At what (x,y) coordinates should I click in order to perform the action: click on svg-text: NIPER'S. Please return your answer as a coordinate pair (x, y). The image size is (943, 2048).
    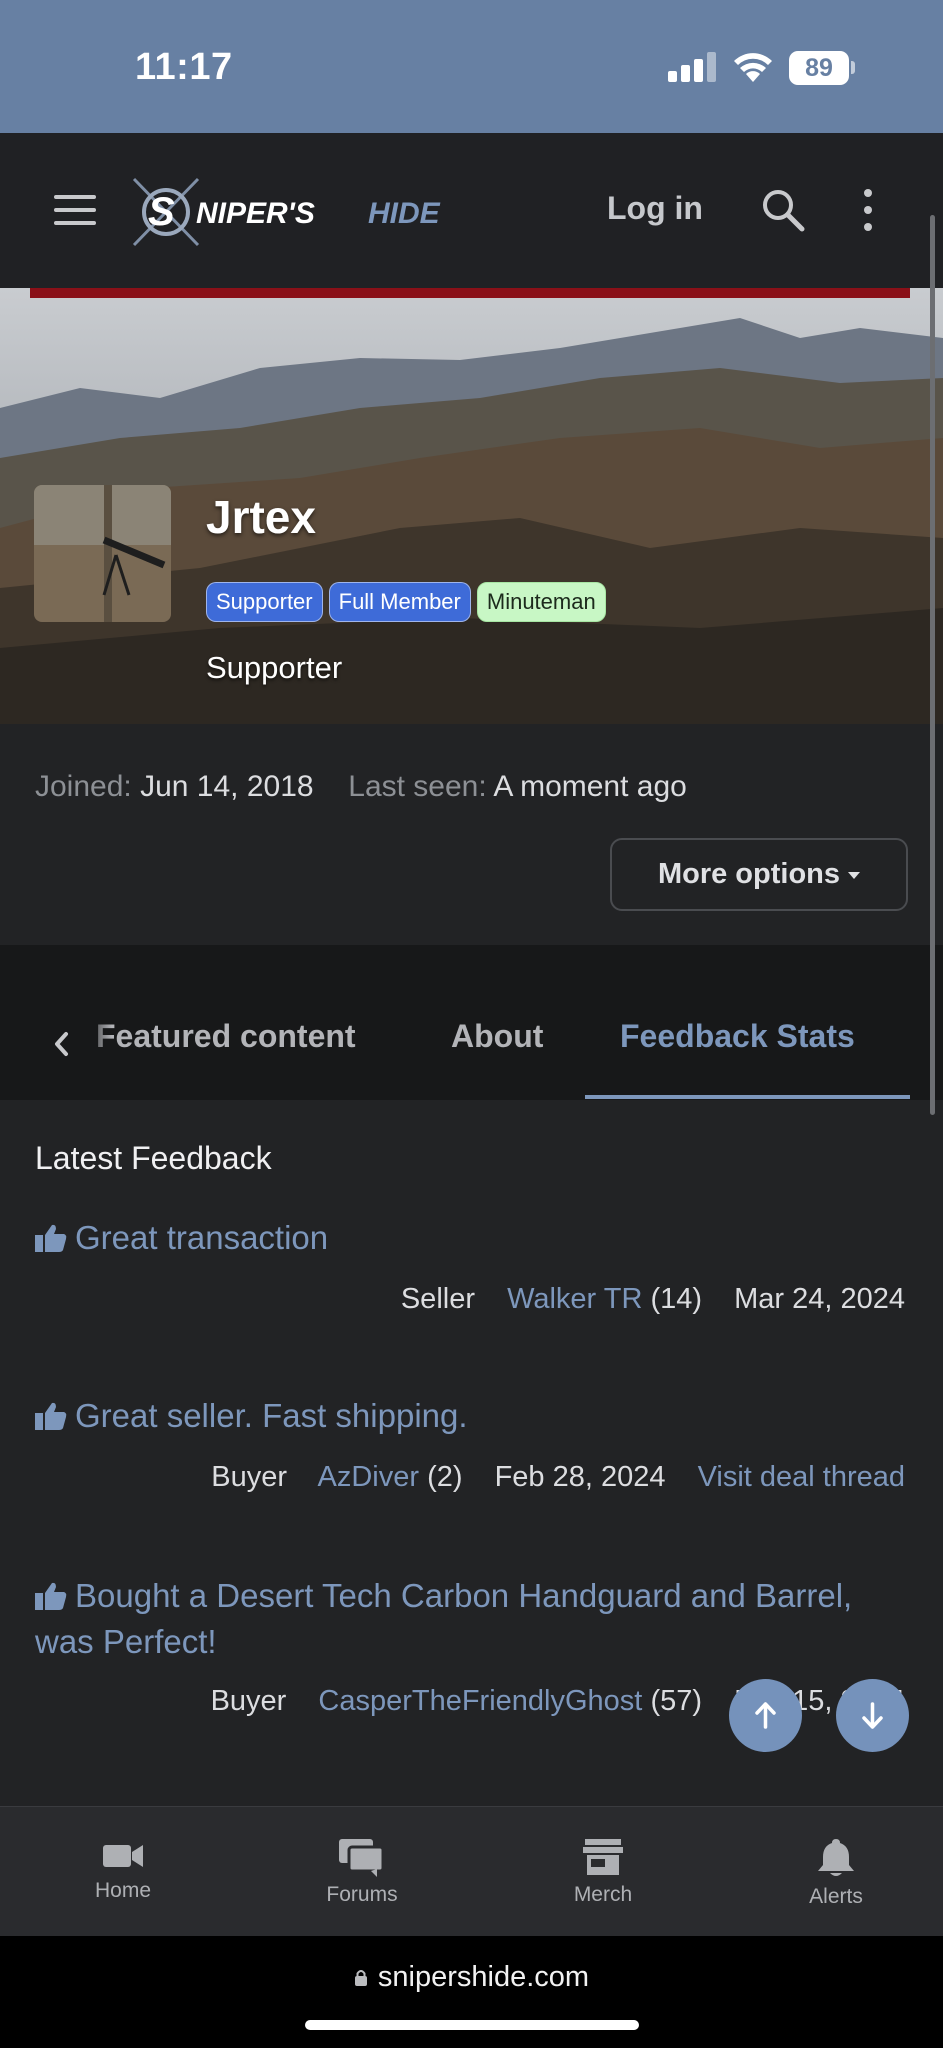
    Looking at the image, I should click on (255, 213).